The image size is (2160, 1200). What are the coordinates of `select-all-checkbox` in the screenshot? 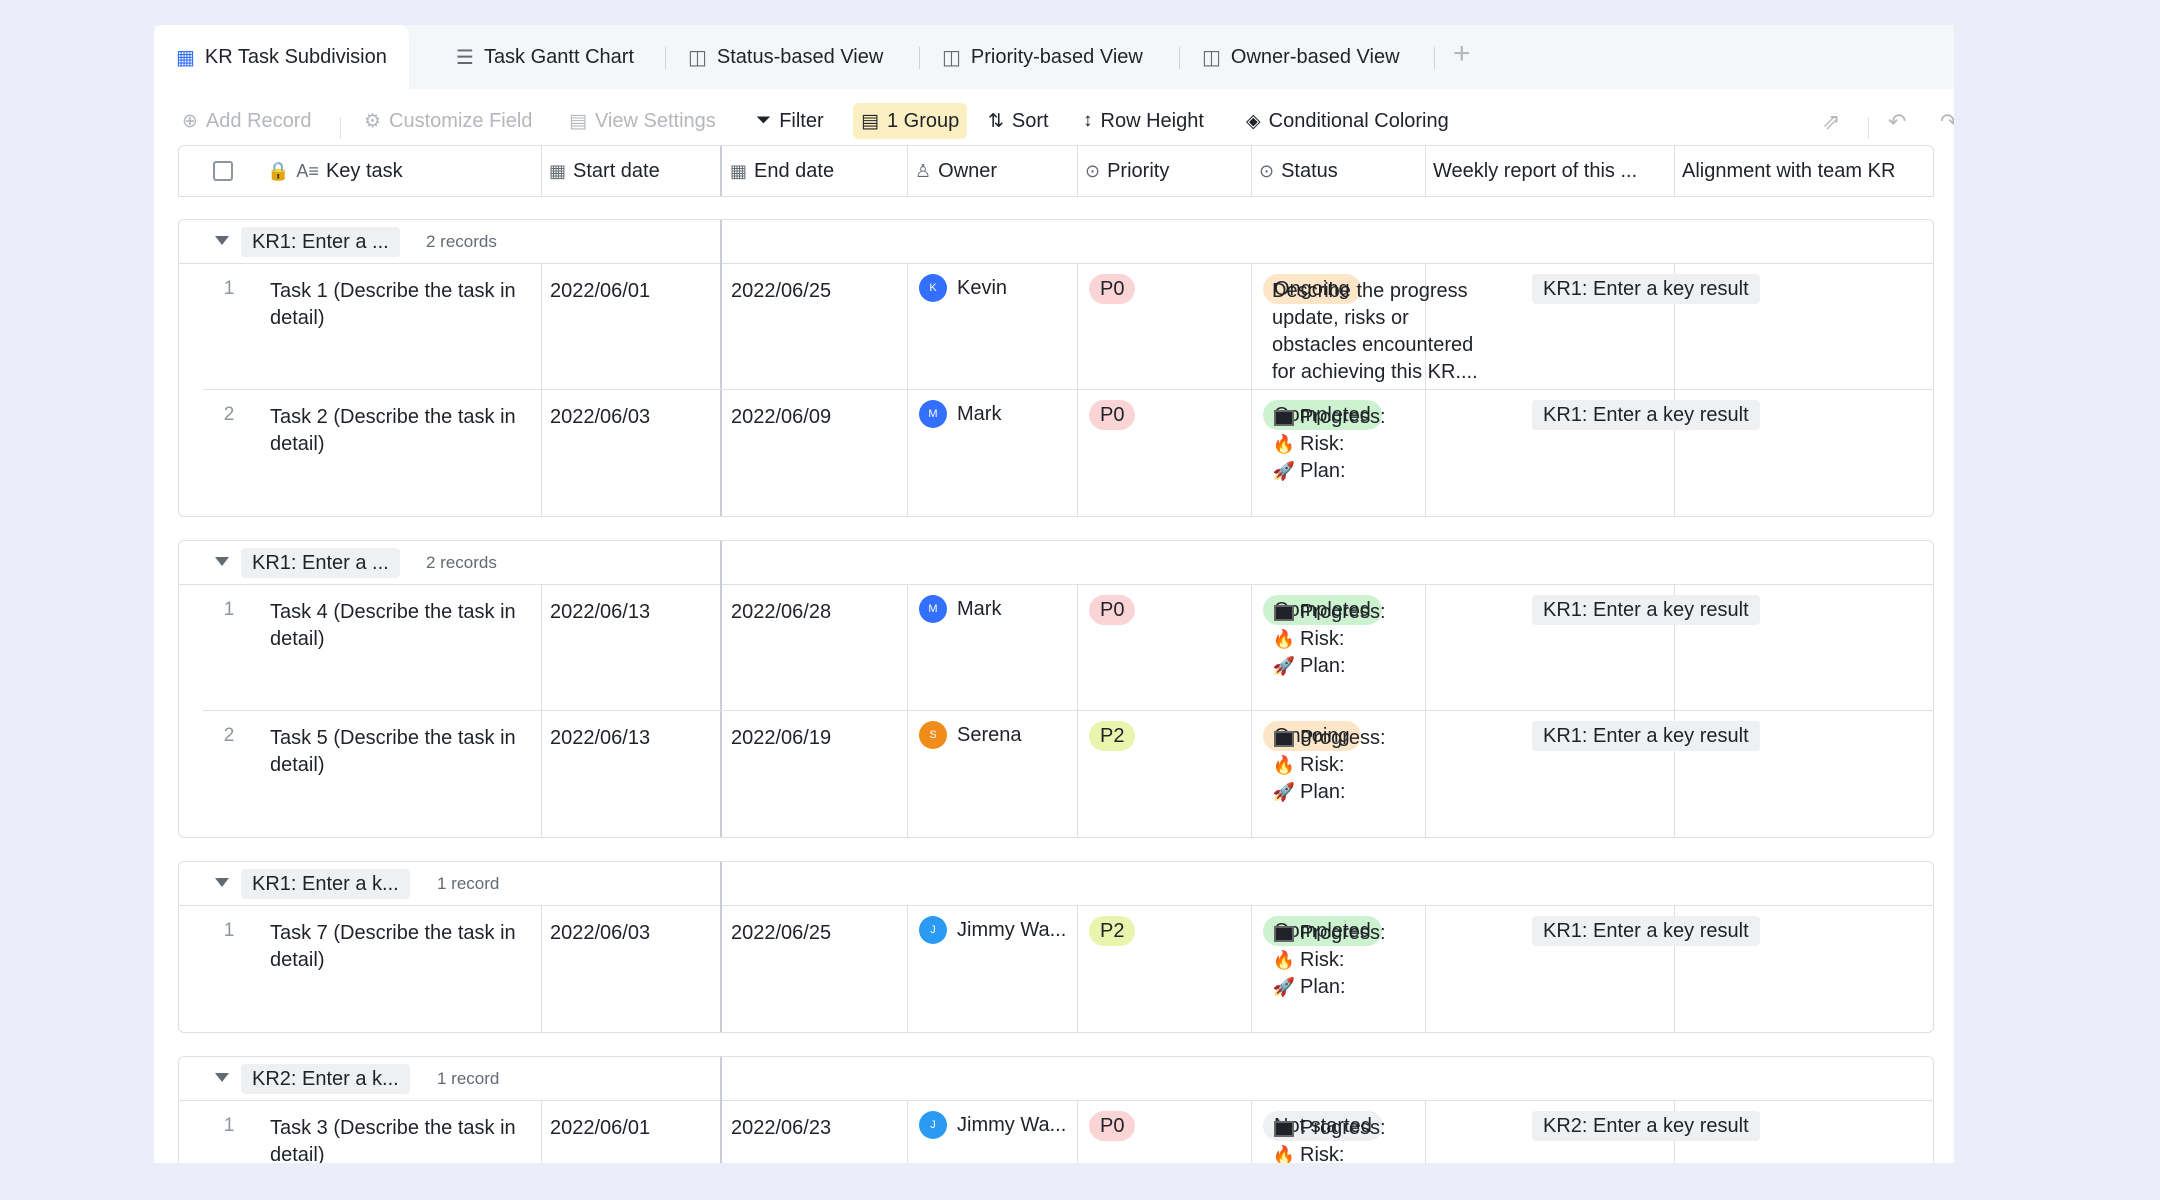 It's located at (219, 171).